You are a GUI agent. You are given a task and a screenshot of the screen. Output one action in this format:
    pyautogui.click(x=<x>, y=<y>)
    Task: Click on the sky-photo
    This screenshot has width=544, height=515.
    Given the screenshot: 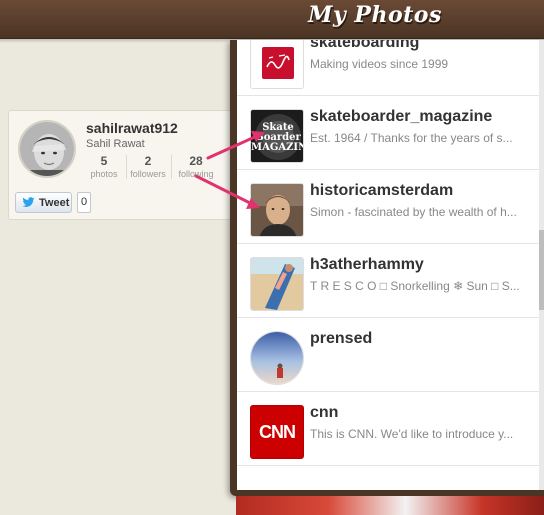 What is the action you would take?
    pyautogui.click(x=277, y=358)
    